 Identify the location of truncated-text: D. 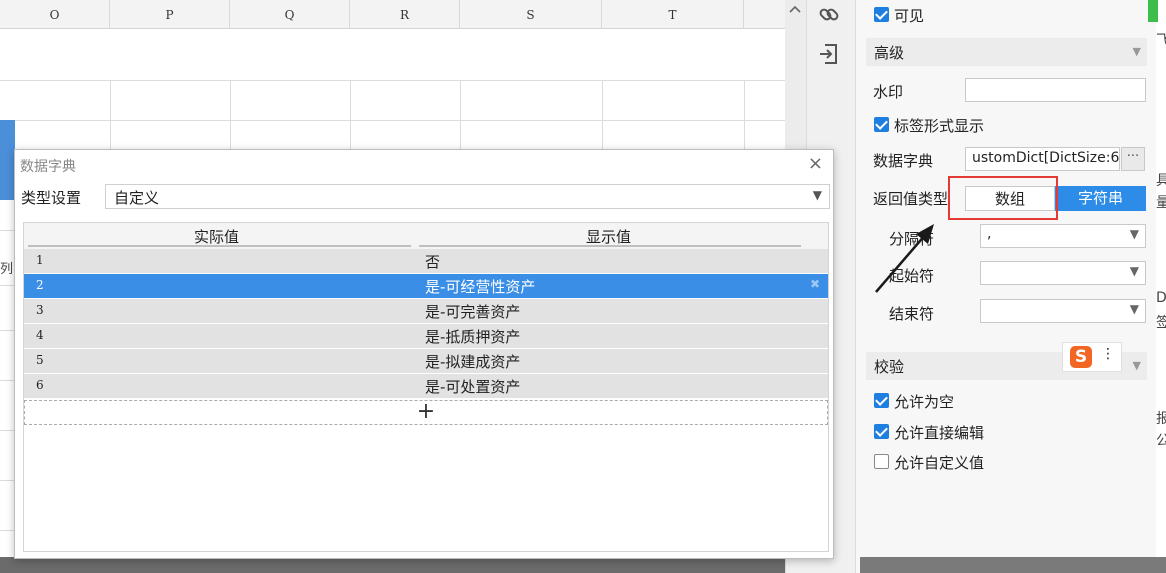
(1161, 298).